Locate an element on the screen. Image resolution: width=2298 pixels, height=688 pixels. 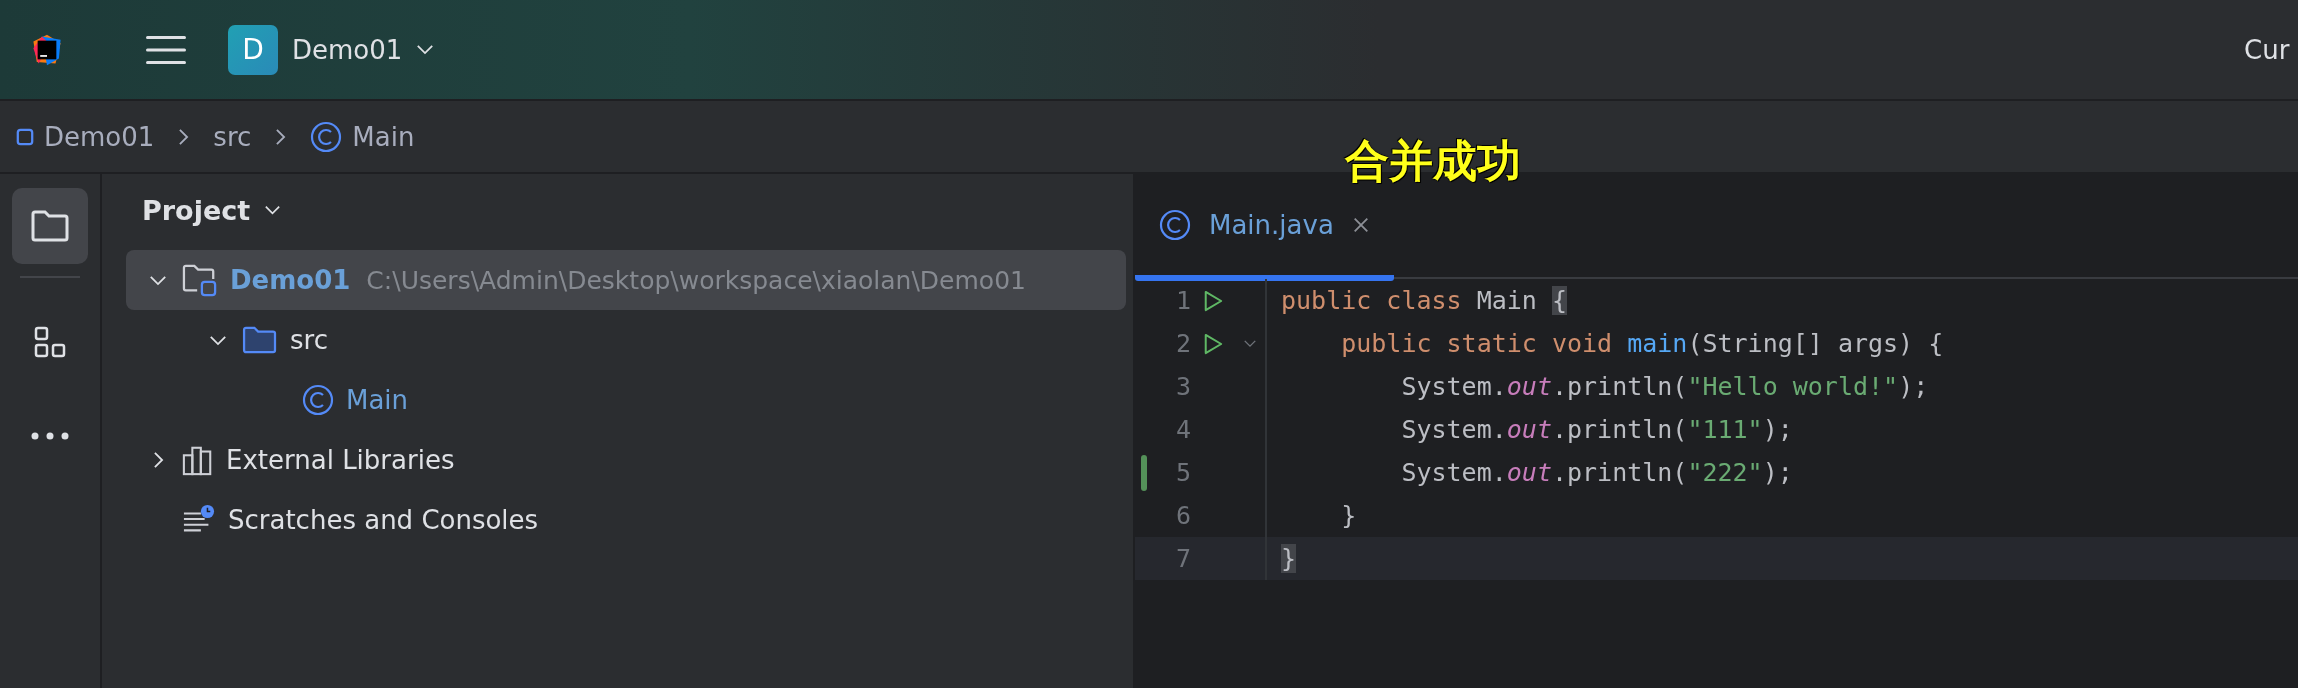
project-path: C:\Users\Admin\Desktop\workspace\xiaolan\Demo01 is located at coordinates (696, 280).